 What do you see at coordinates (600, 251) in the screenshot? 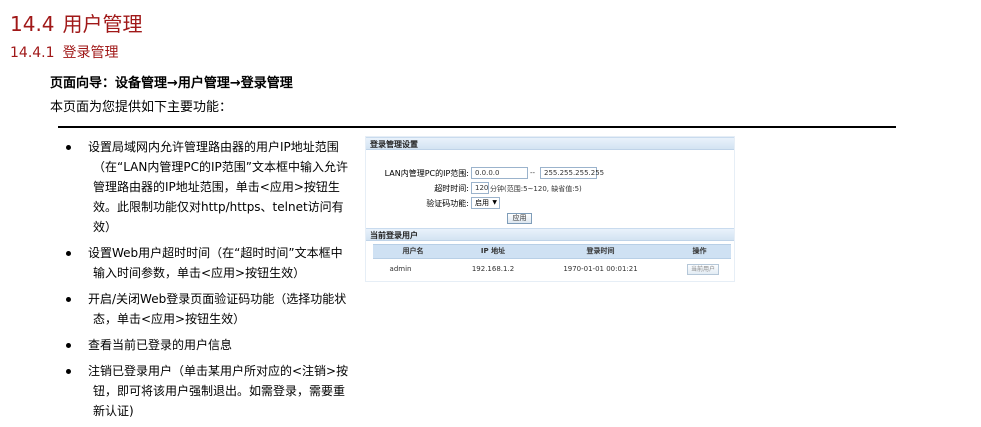
I see `header-login-time: 登录时间` at bounding box center [600, 251].